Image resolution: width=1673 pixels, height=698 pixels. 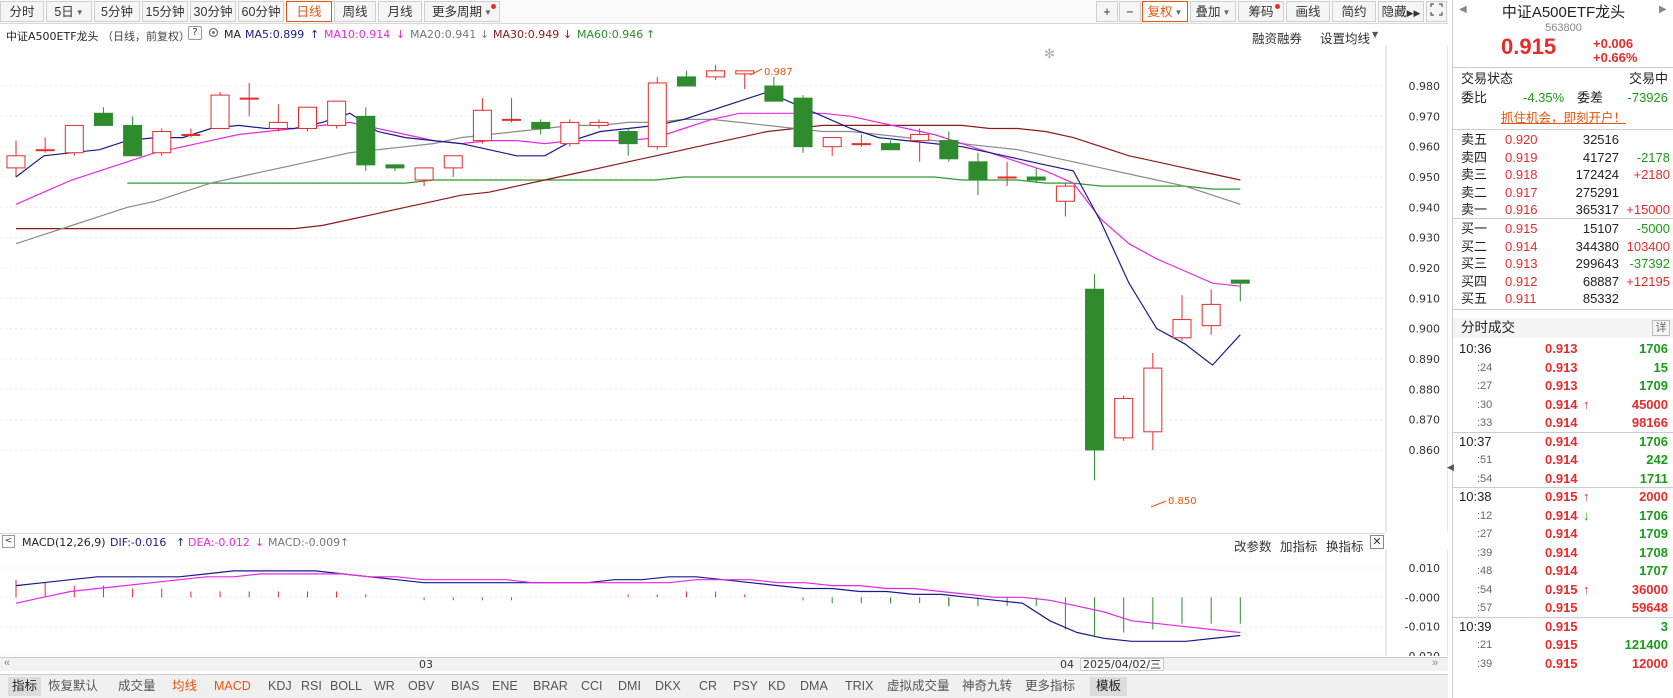 What do you see at coordinates (213, 34) in the screenshot?
I see `gear-icon` at bounding box center [213, 34].